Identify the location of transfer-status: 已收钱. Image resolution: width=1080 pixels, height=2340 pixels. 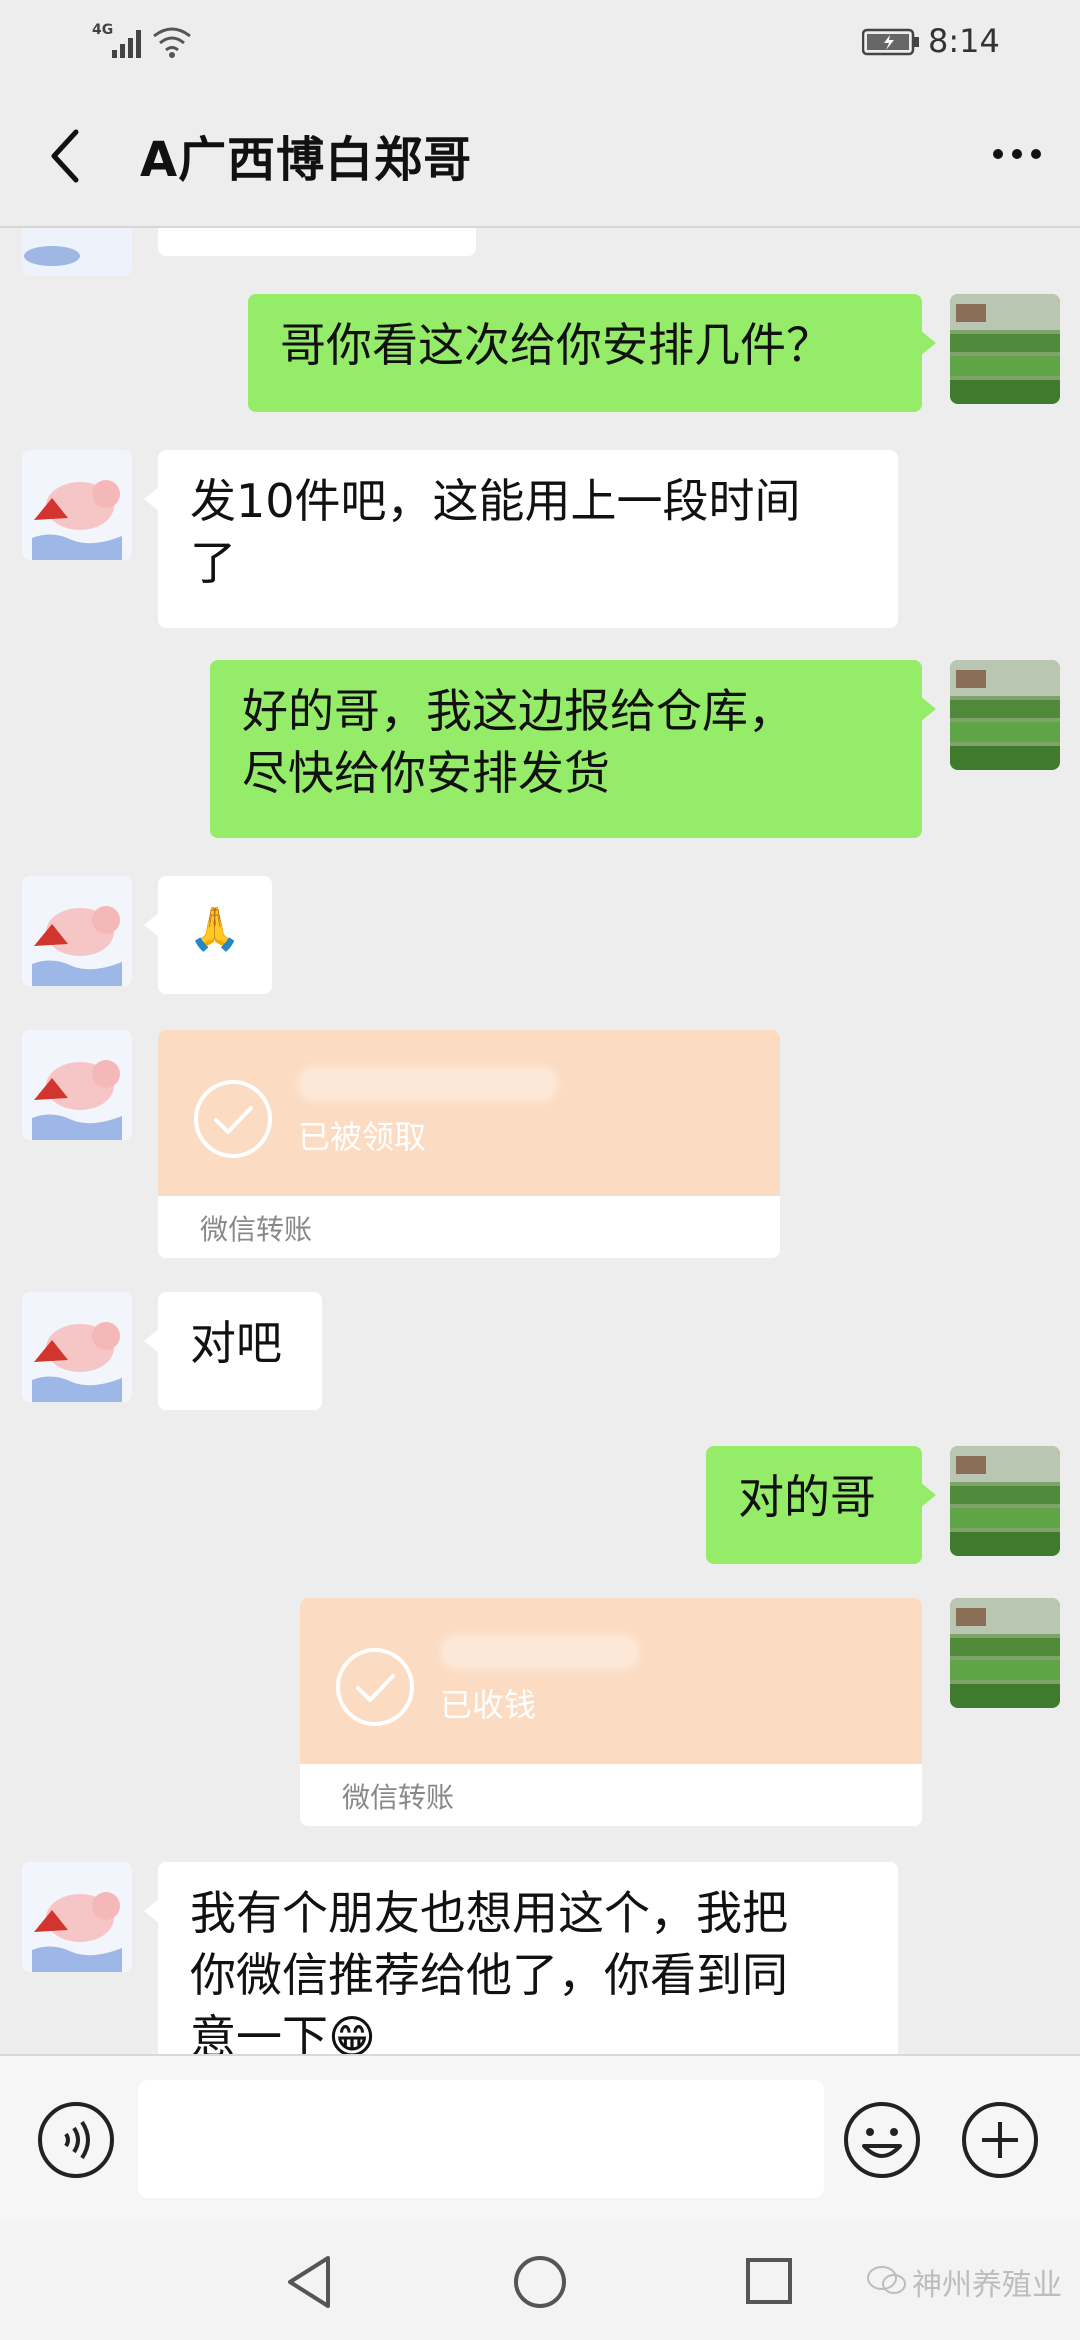
(488, 1705).